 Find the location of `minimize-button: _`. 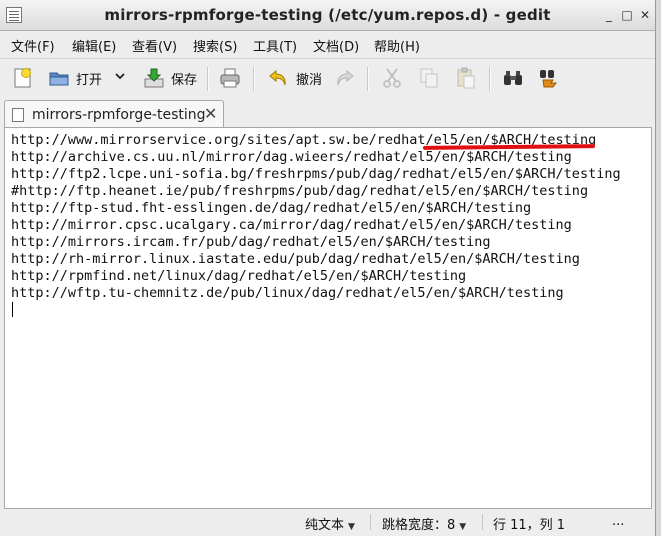

minimize-button: _ is located at coordinates (609, 15).